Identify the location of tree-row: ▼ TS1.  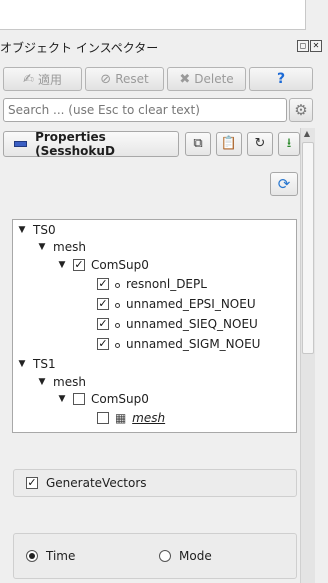
(36, 364).